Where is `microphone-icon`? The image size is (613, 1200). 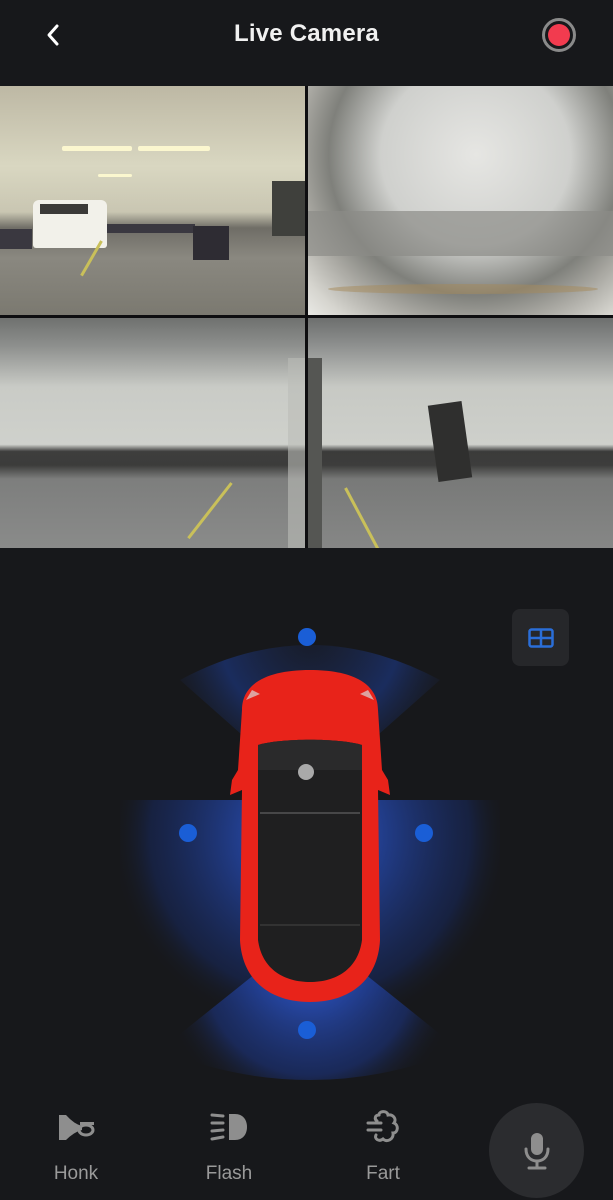
microphone-icon is located at coordinates (536, 1150).